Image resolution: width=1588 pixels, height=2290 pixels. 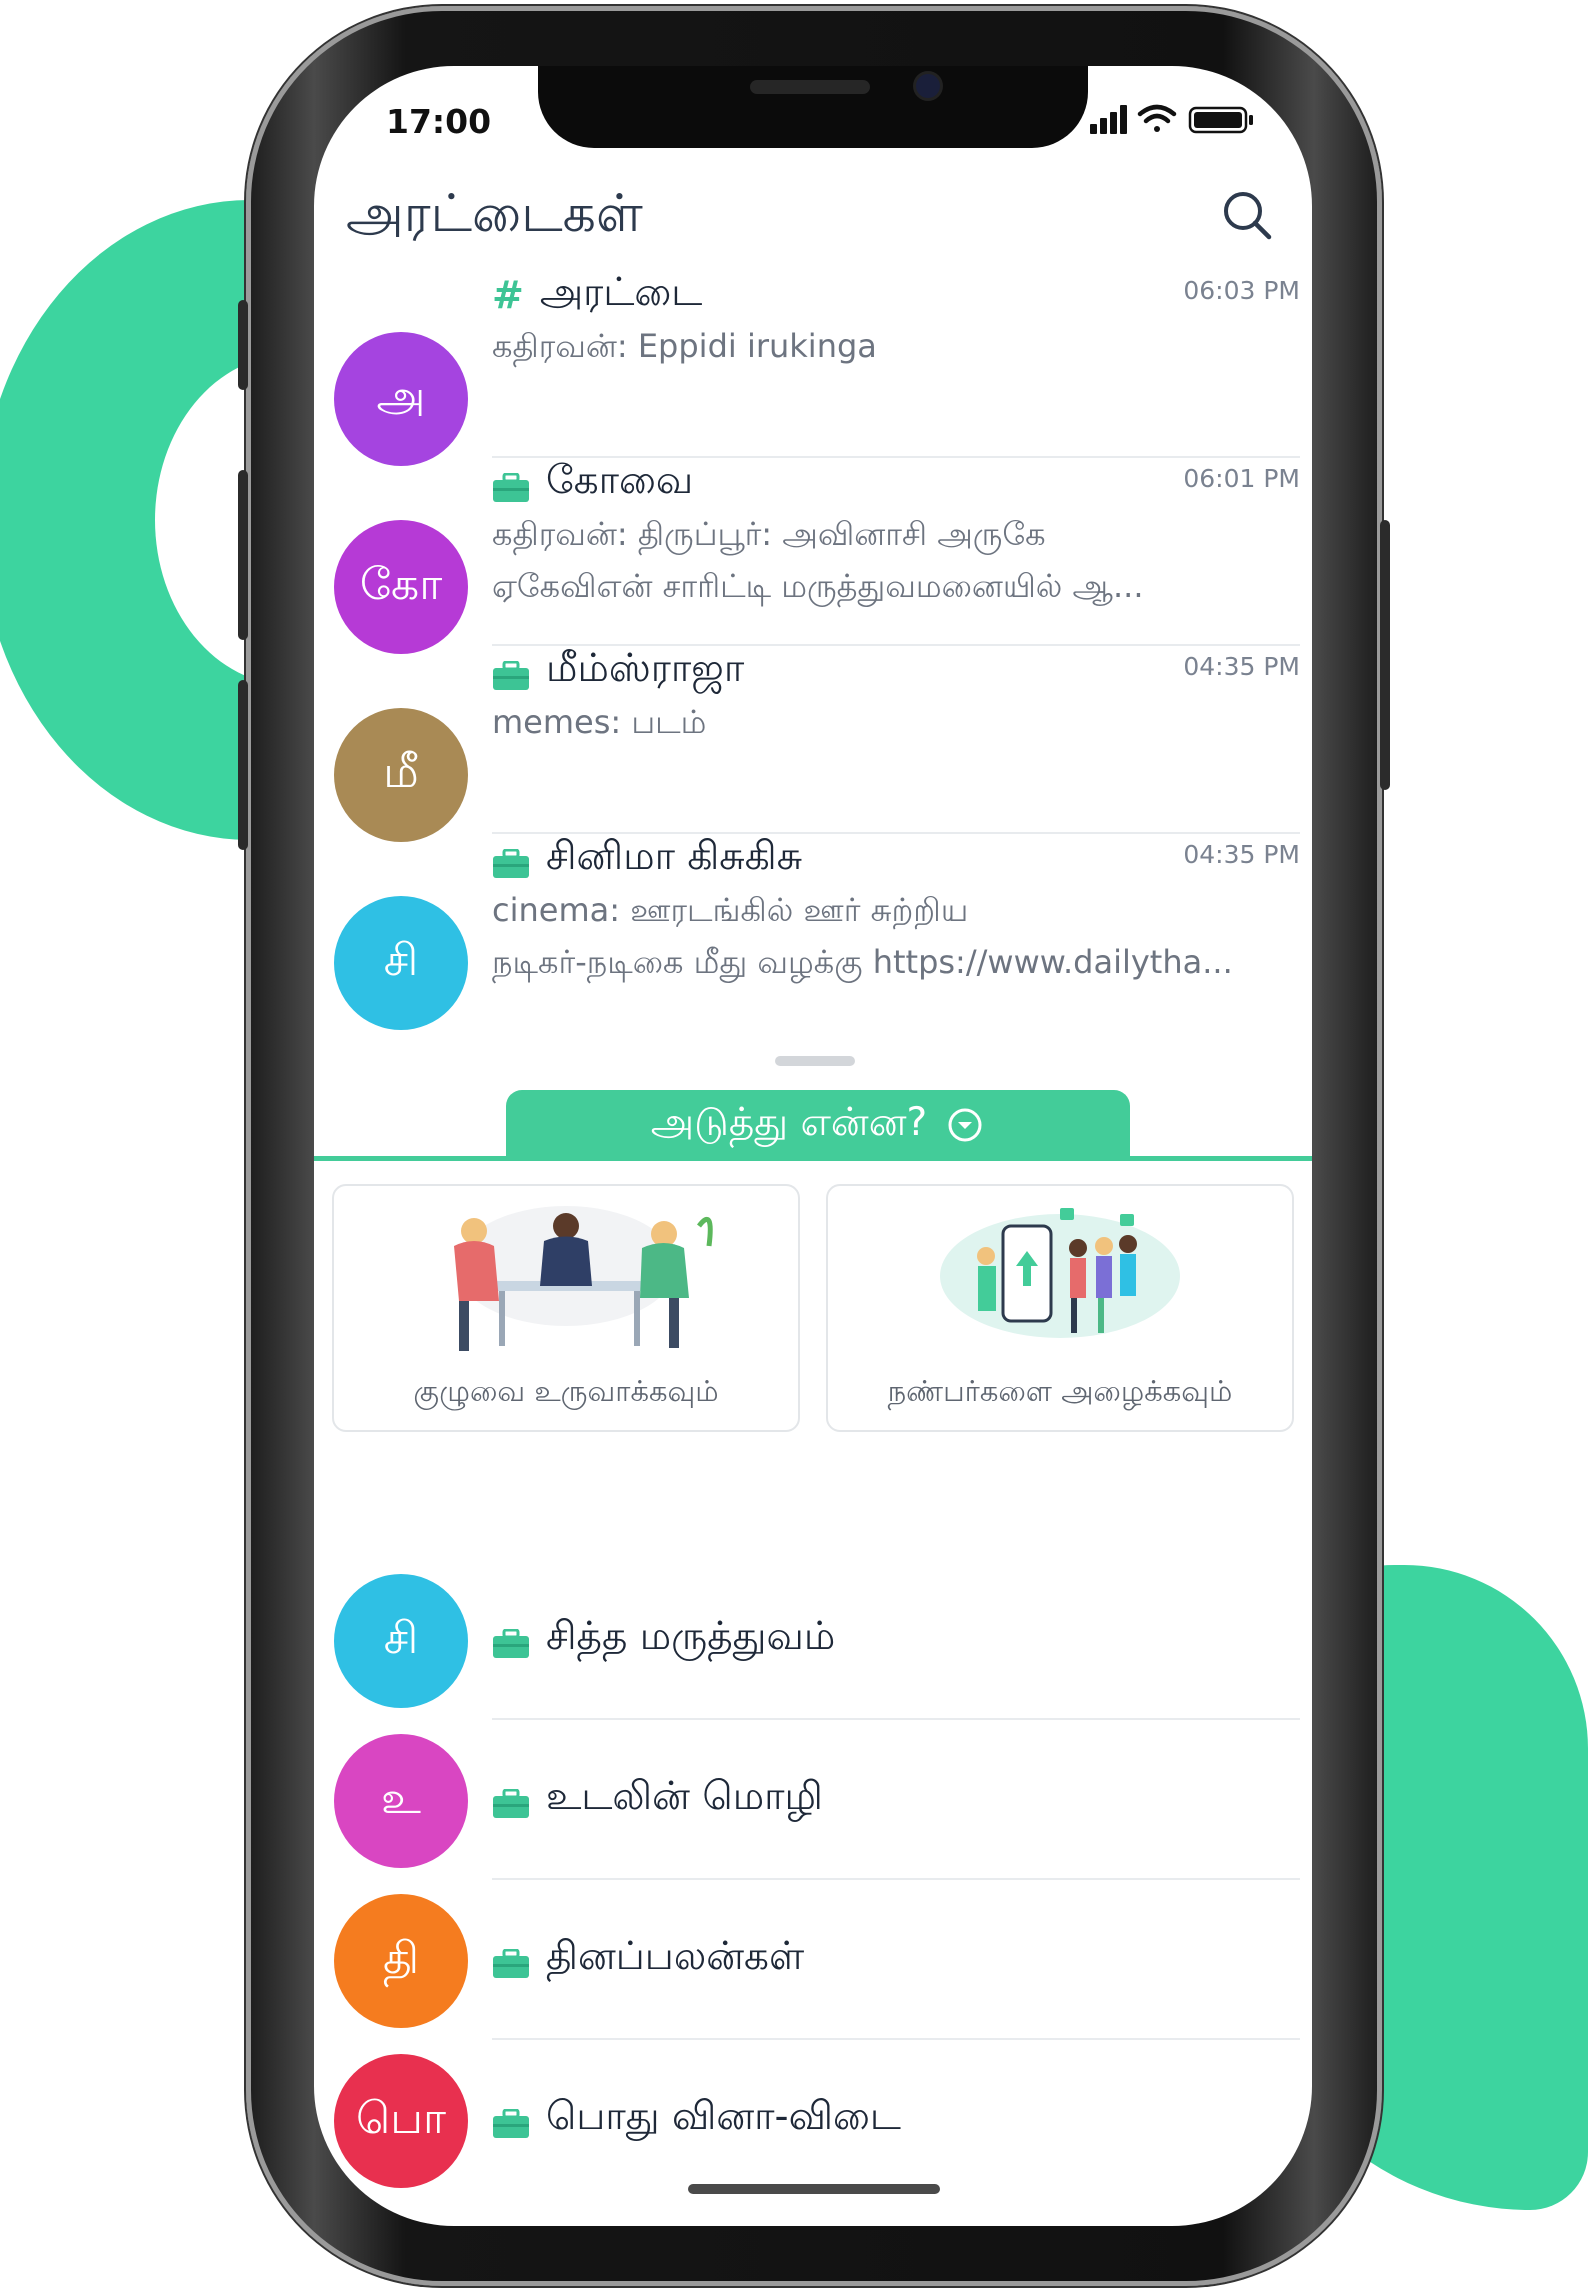 I want to click on status-icons-svg, so click(x=1171, y=119).